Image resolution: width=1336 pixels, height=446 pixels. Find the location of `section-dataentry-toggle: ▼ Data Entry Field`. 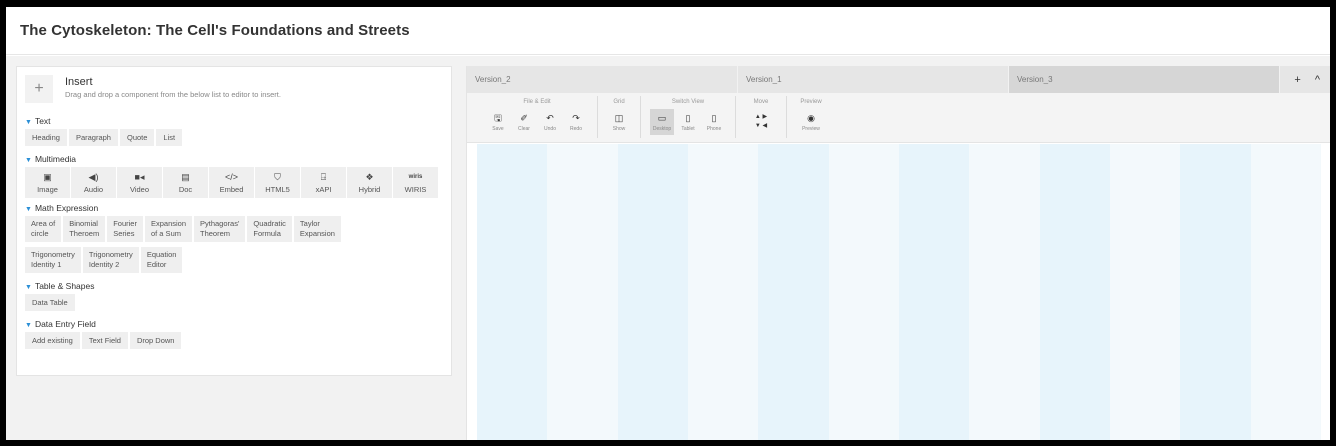

section-dataentry-toggle: ▼ Data Entry Field is located at coordinates (234, 324).